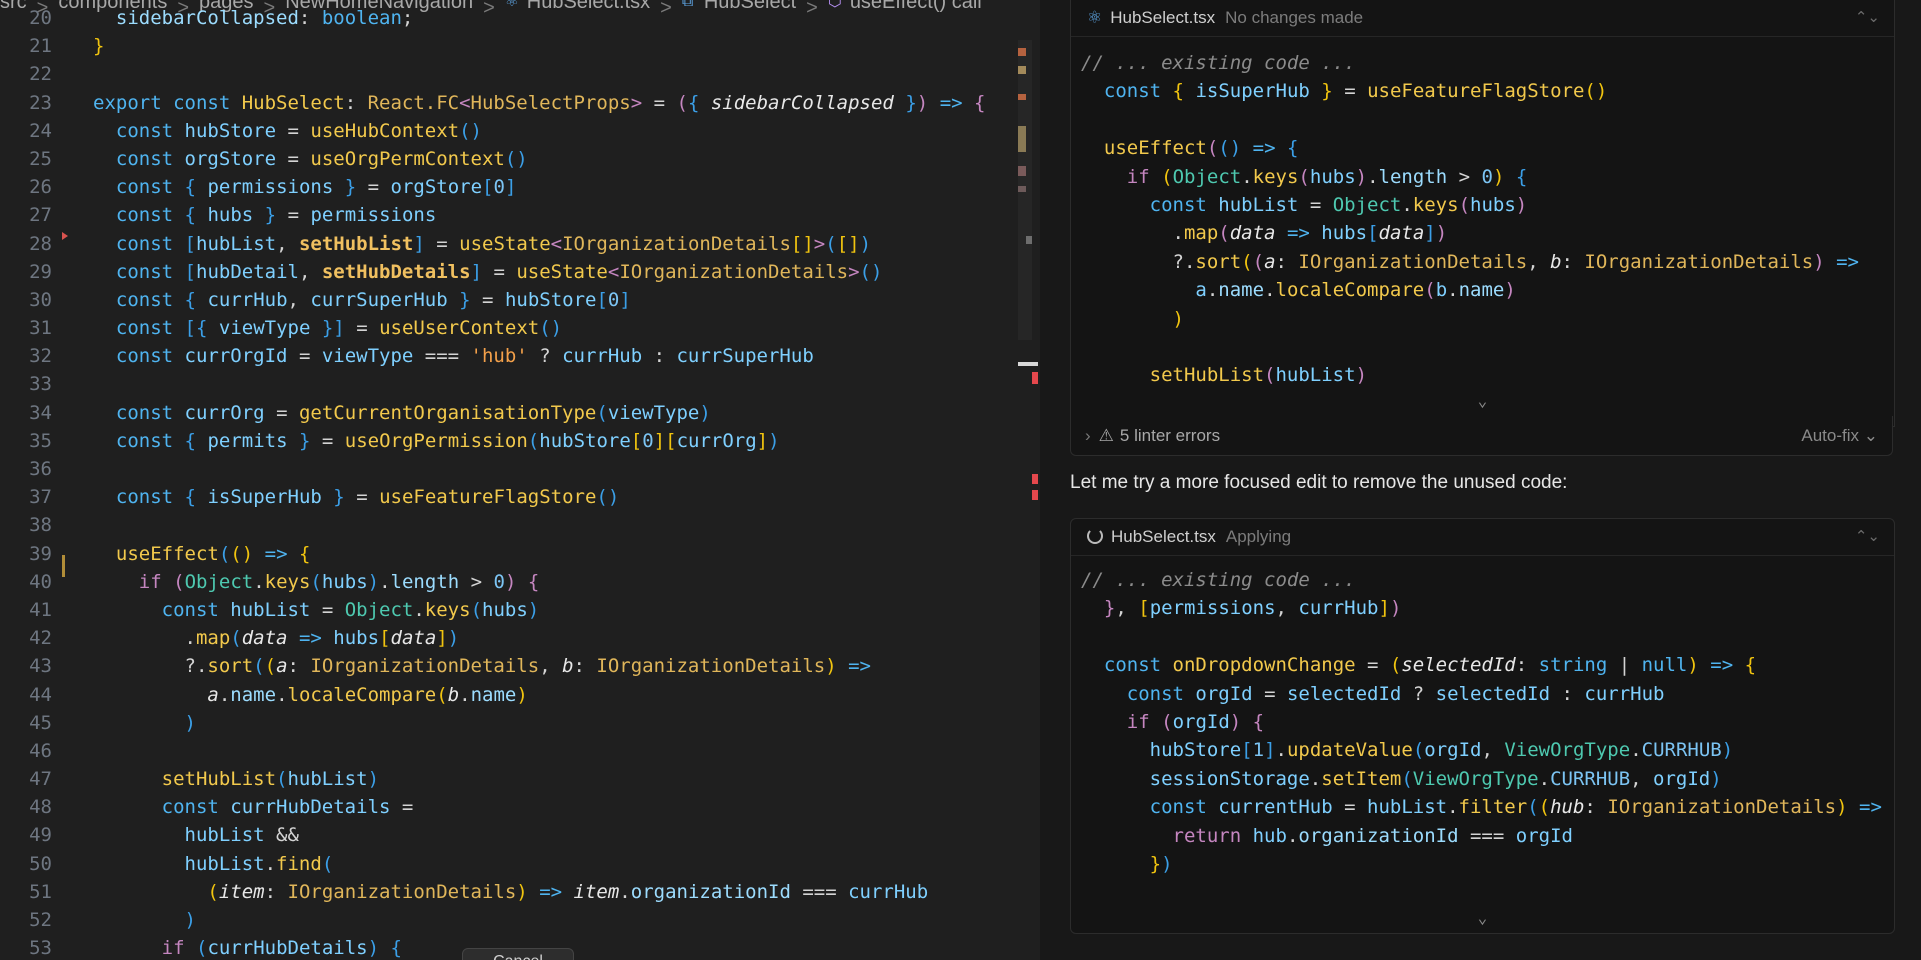 Image resolution: width=1921 pixels, height=960 pixels. What do you see at coordinates (327, 328) in the screenshot?
I see `code-text: const [{ viewType }] = useUserContext()` at bounding box center [327, 328].